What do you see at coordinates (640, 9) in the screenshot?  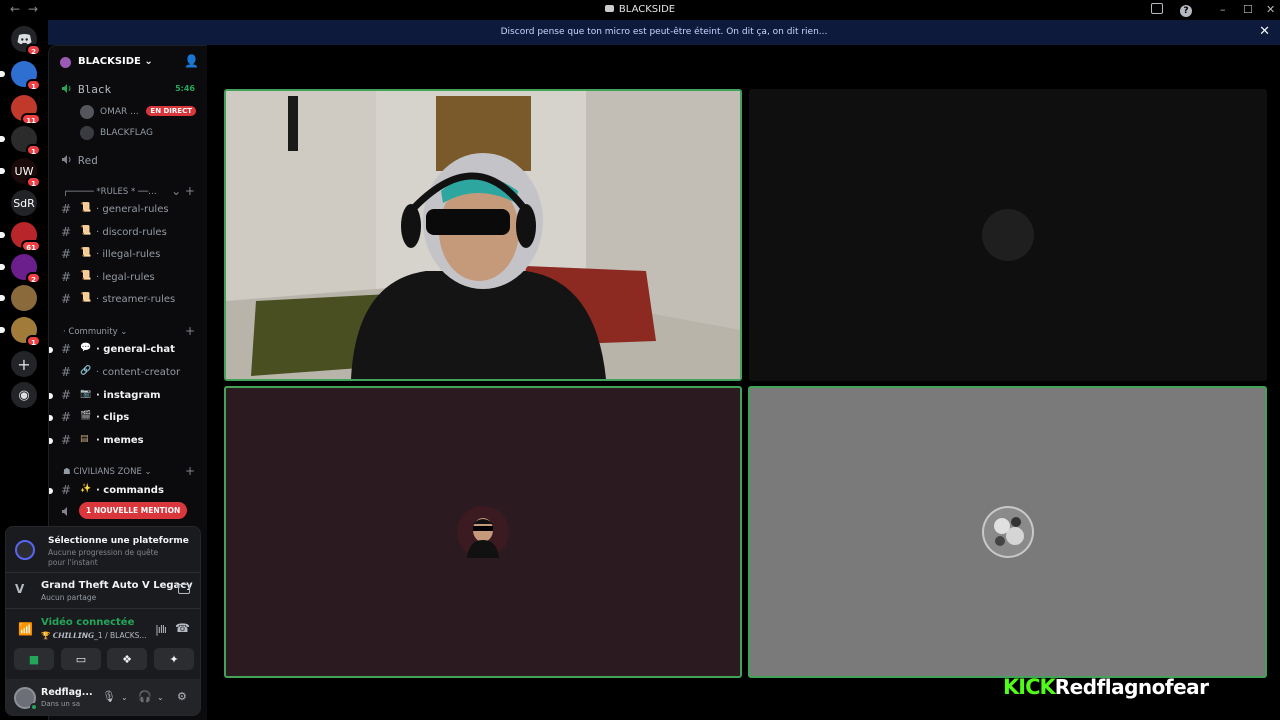 I see `window-title: BLACKSIDE` at bounding box center [640, 9].